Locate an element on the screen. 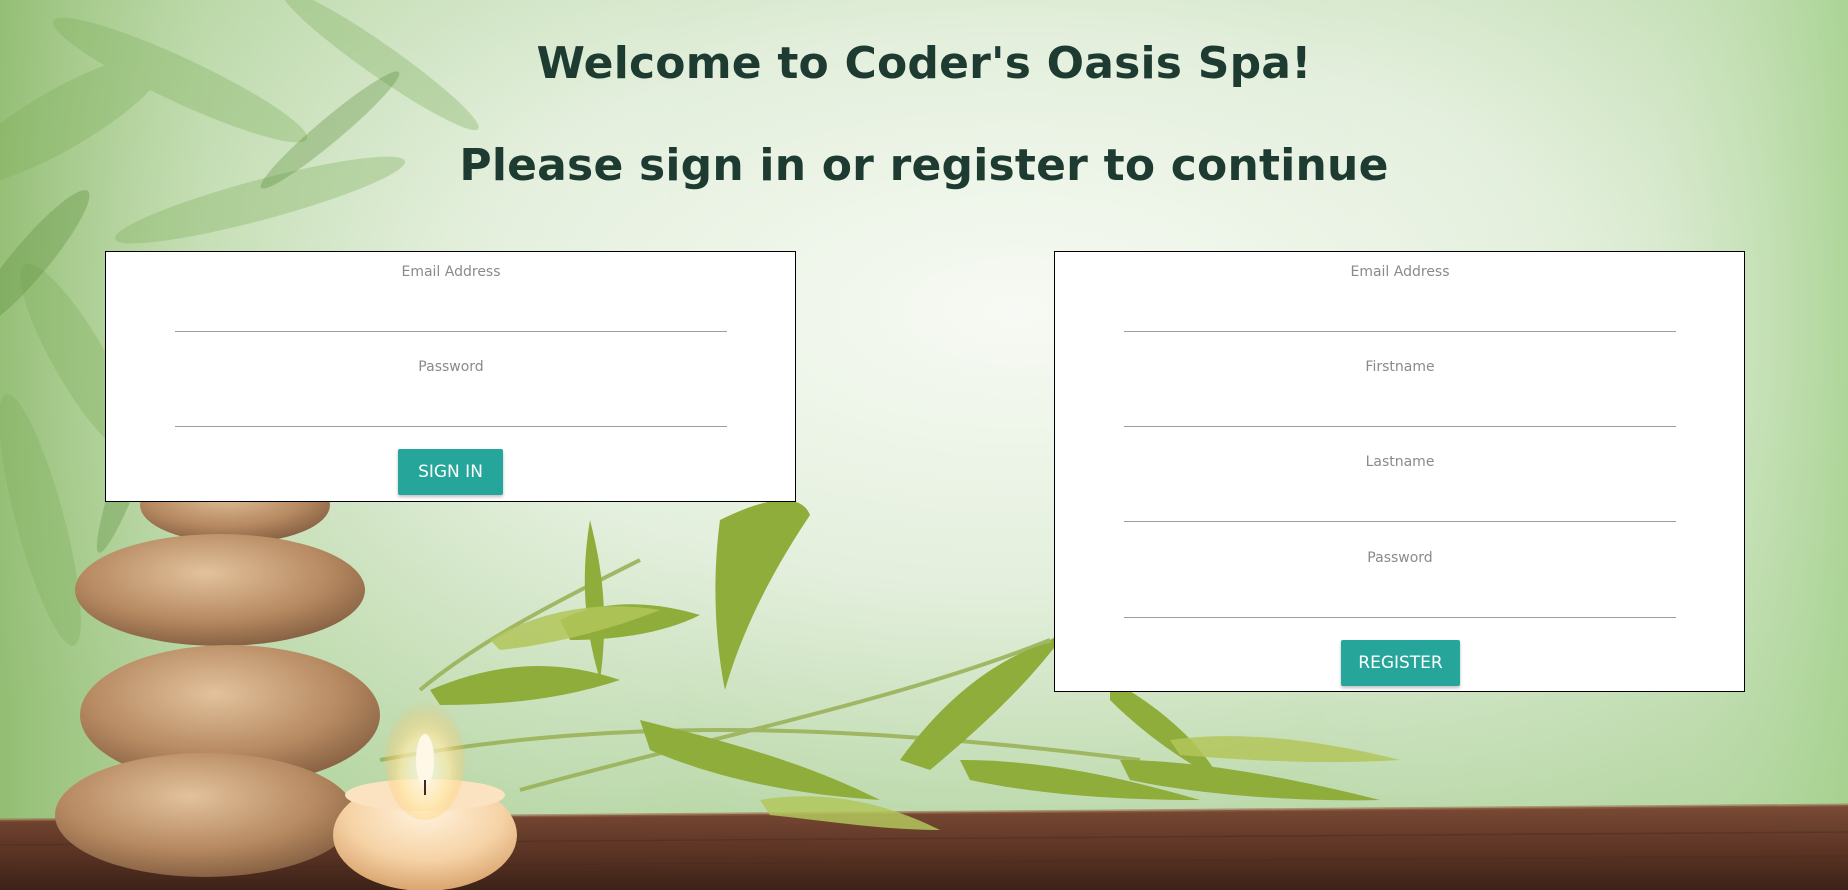 The width and height of the screenshot is (1848, 890). signin-email-field: Email Address is located at coordinates (451, 297).